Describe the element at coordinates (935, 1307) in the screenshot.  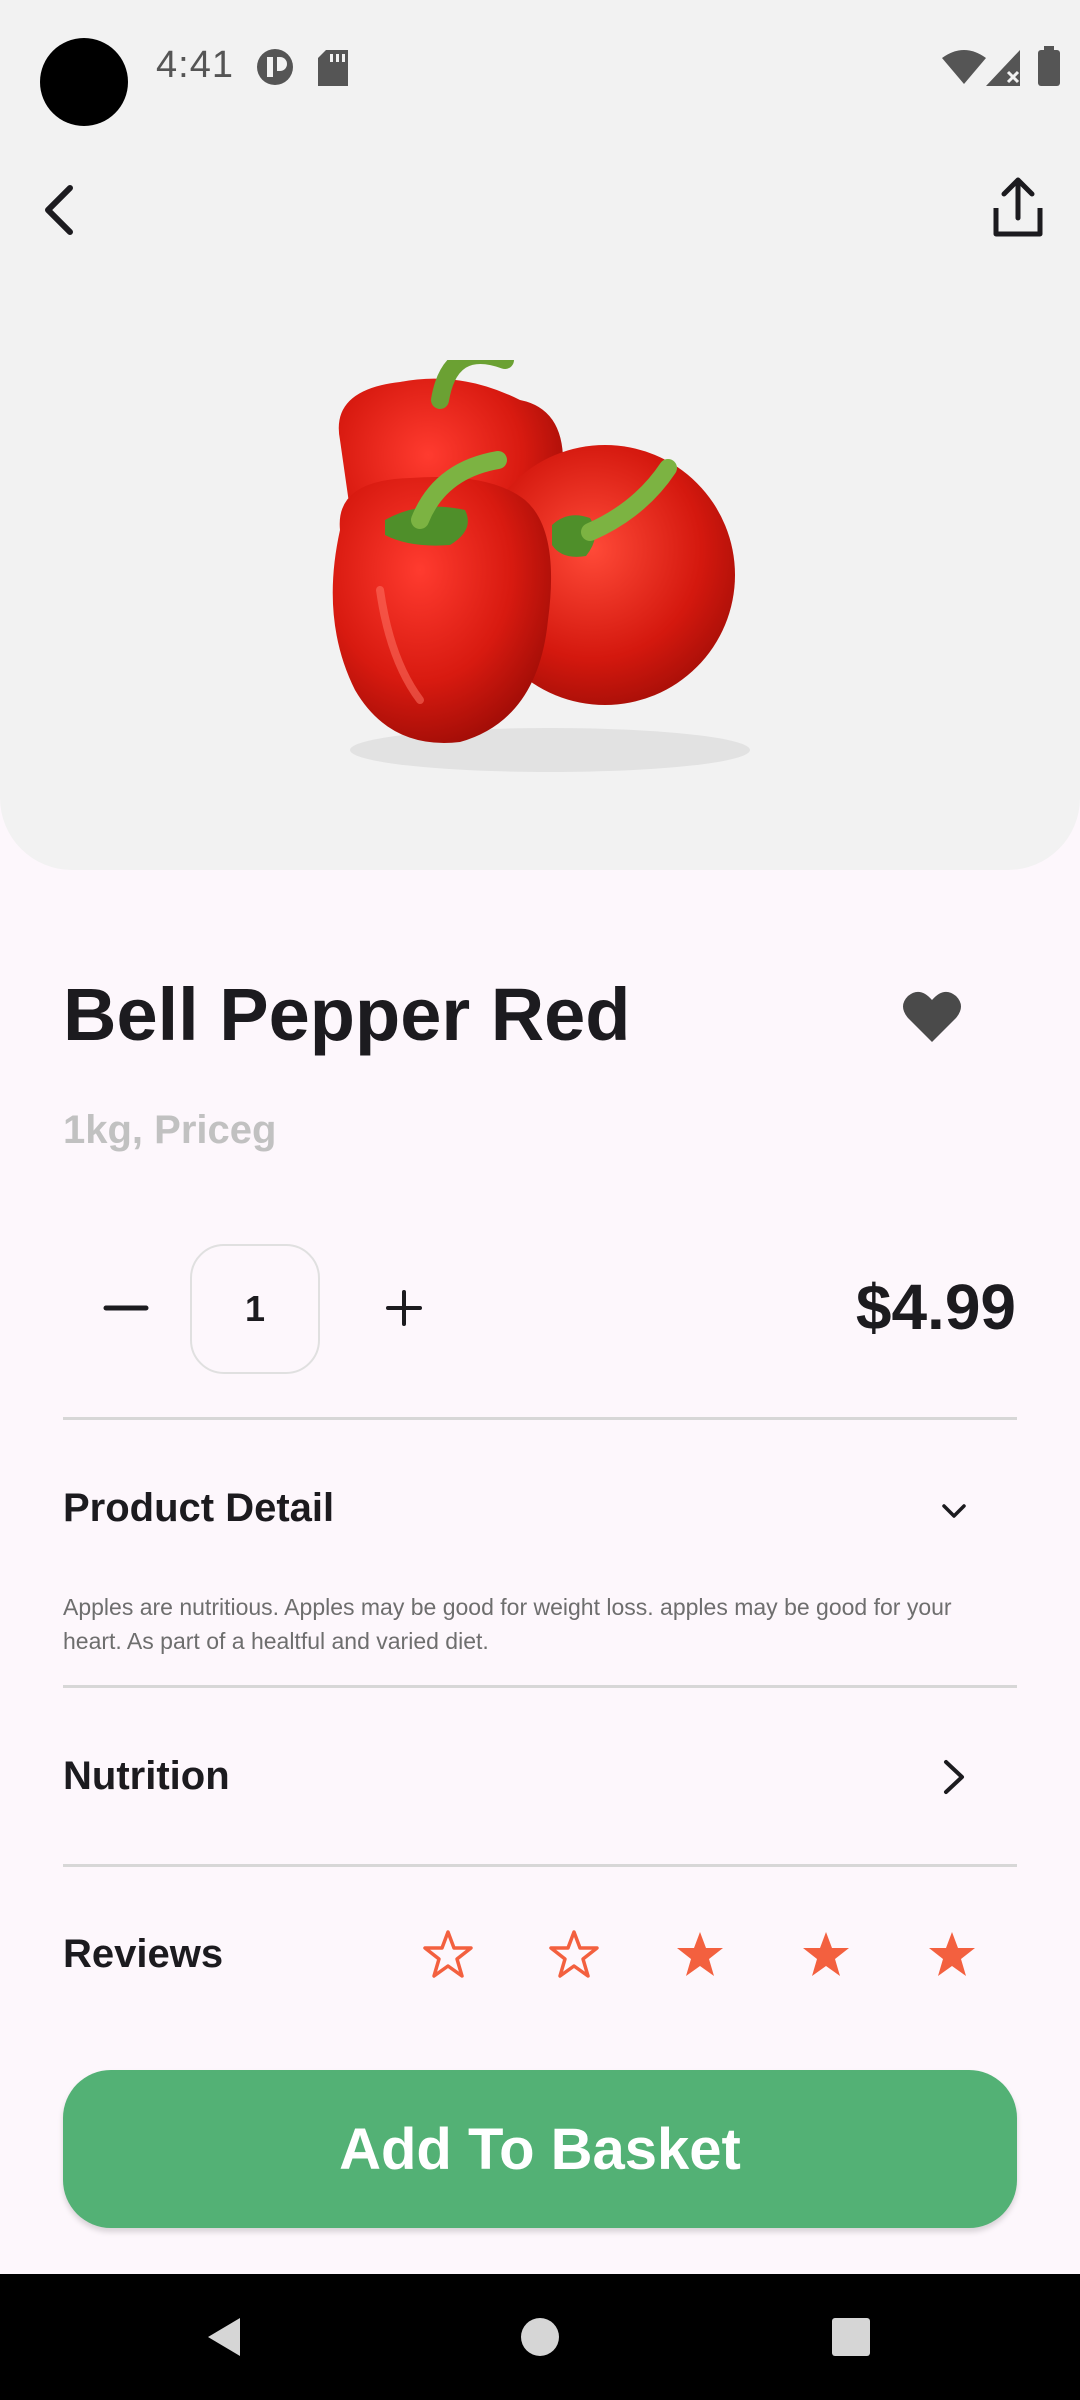
I see `product-price: $4.99` at that location.